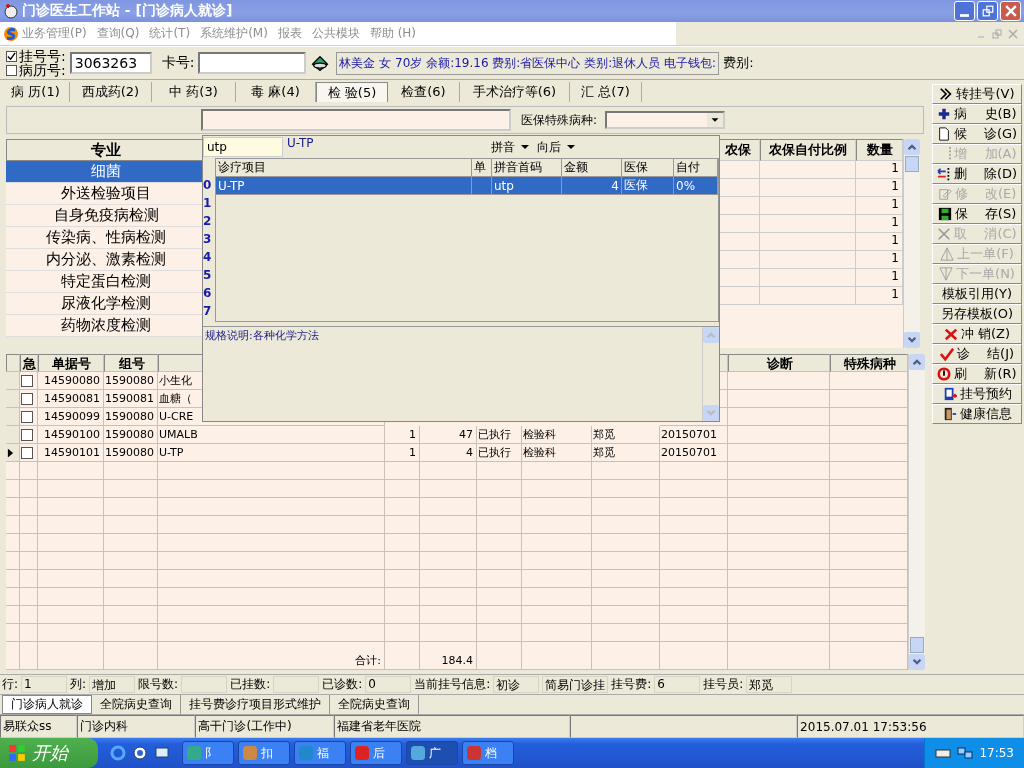  Describe the element at coordinates (559, 120) in the screenshot. I see `disease-label: 医保特殊病种:` at that location.